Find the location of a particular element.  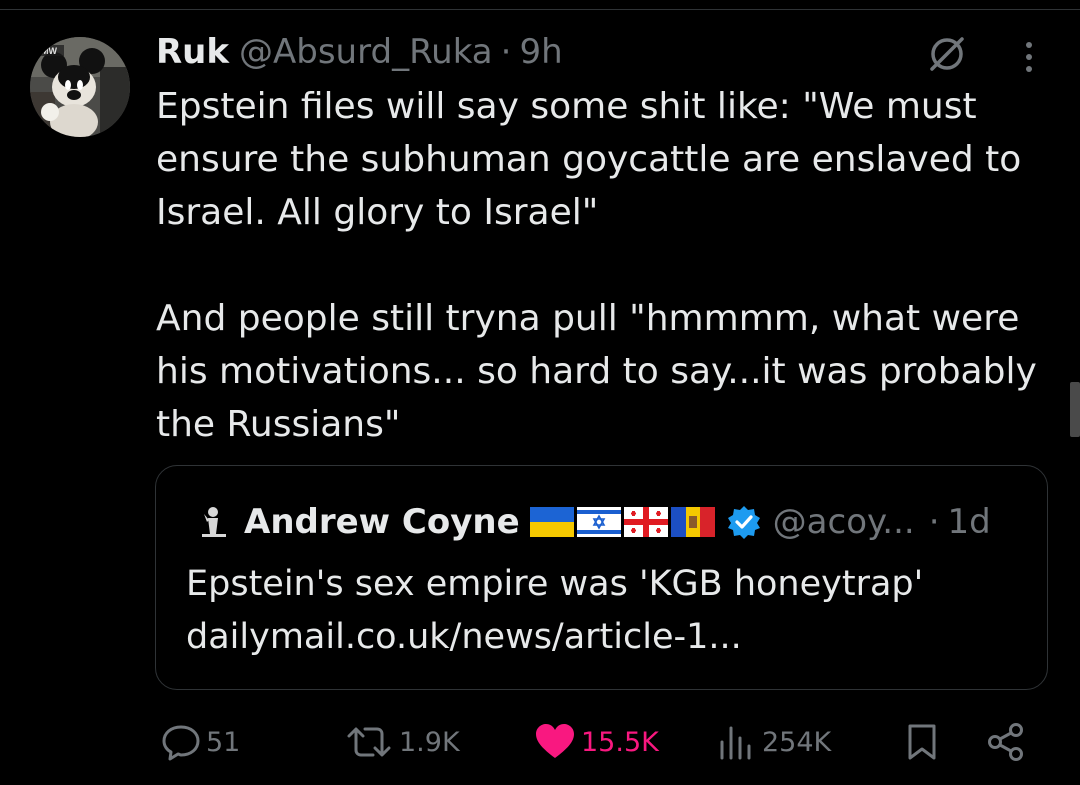

tweet-timestamp: 9h is located at coordinates (540, 52).